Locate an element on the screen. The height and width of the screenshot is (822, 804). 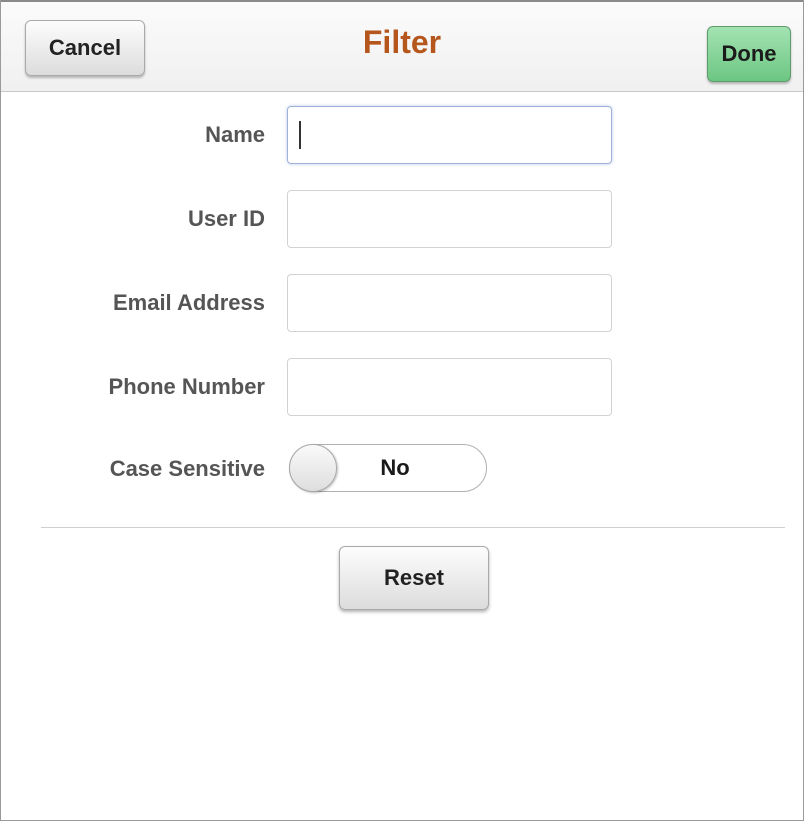
text-caret is located at coordinates (300, 135).